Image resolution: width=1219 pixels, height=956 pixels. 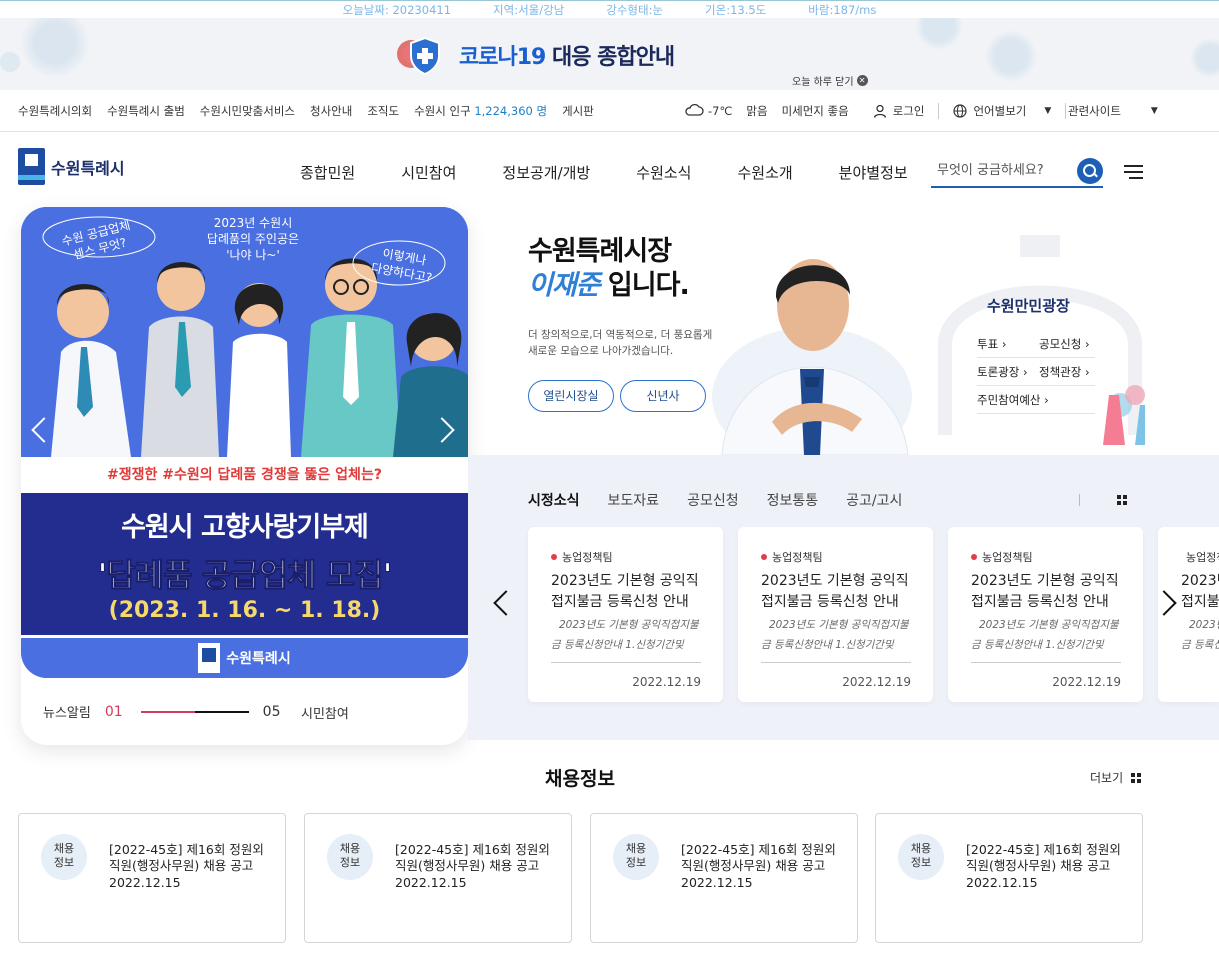 I want to click on slide-line-2: '답례품 공급업체 모집', so click(x=245, y=575).